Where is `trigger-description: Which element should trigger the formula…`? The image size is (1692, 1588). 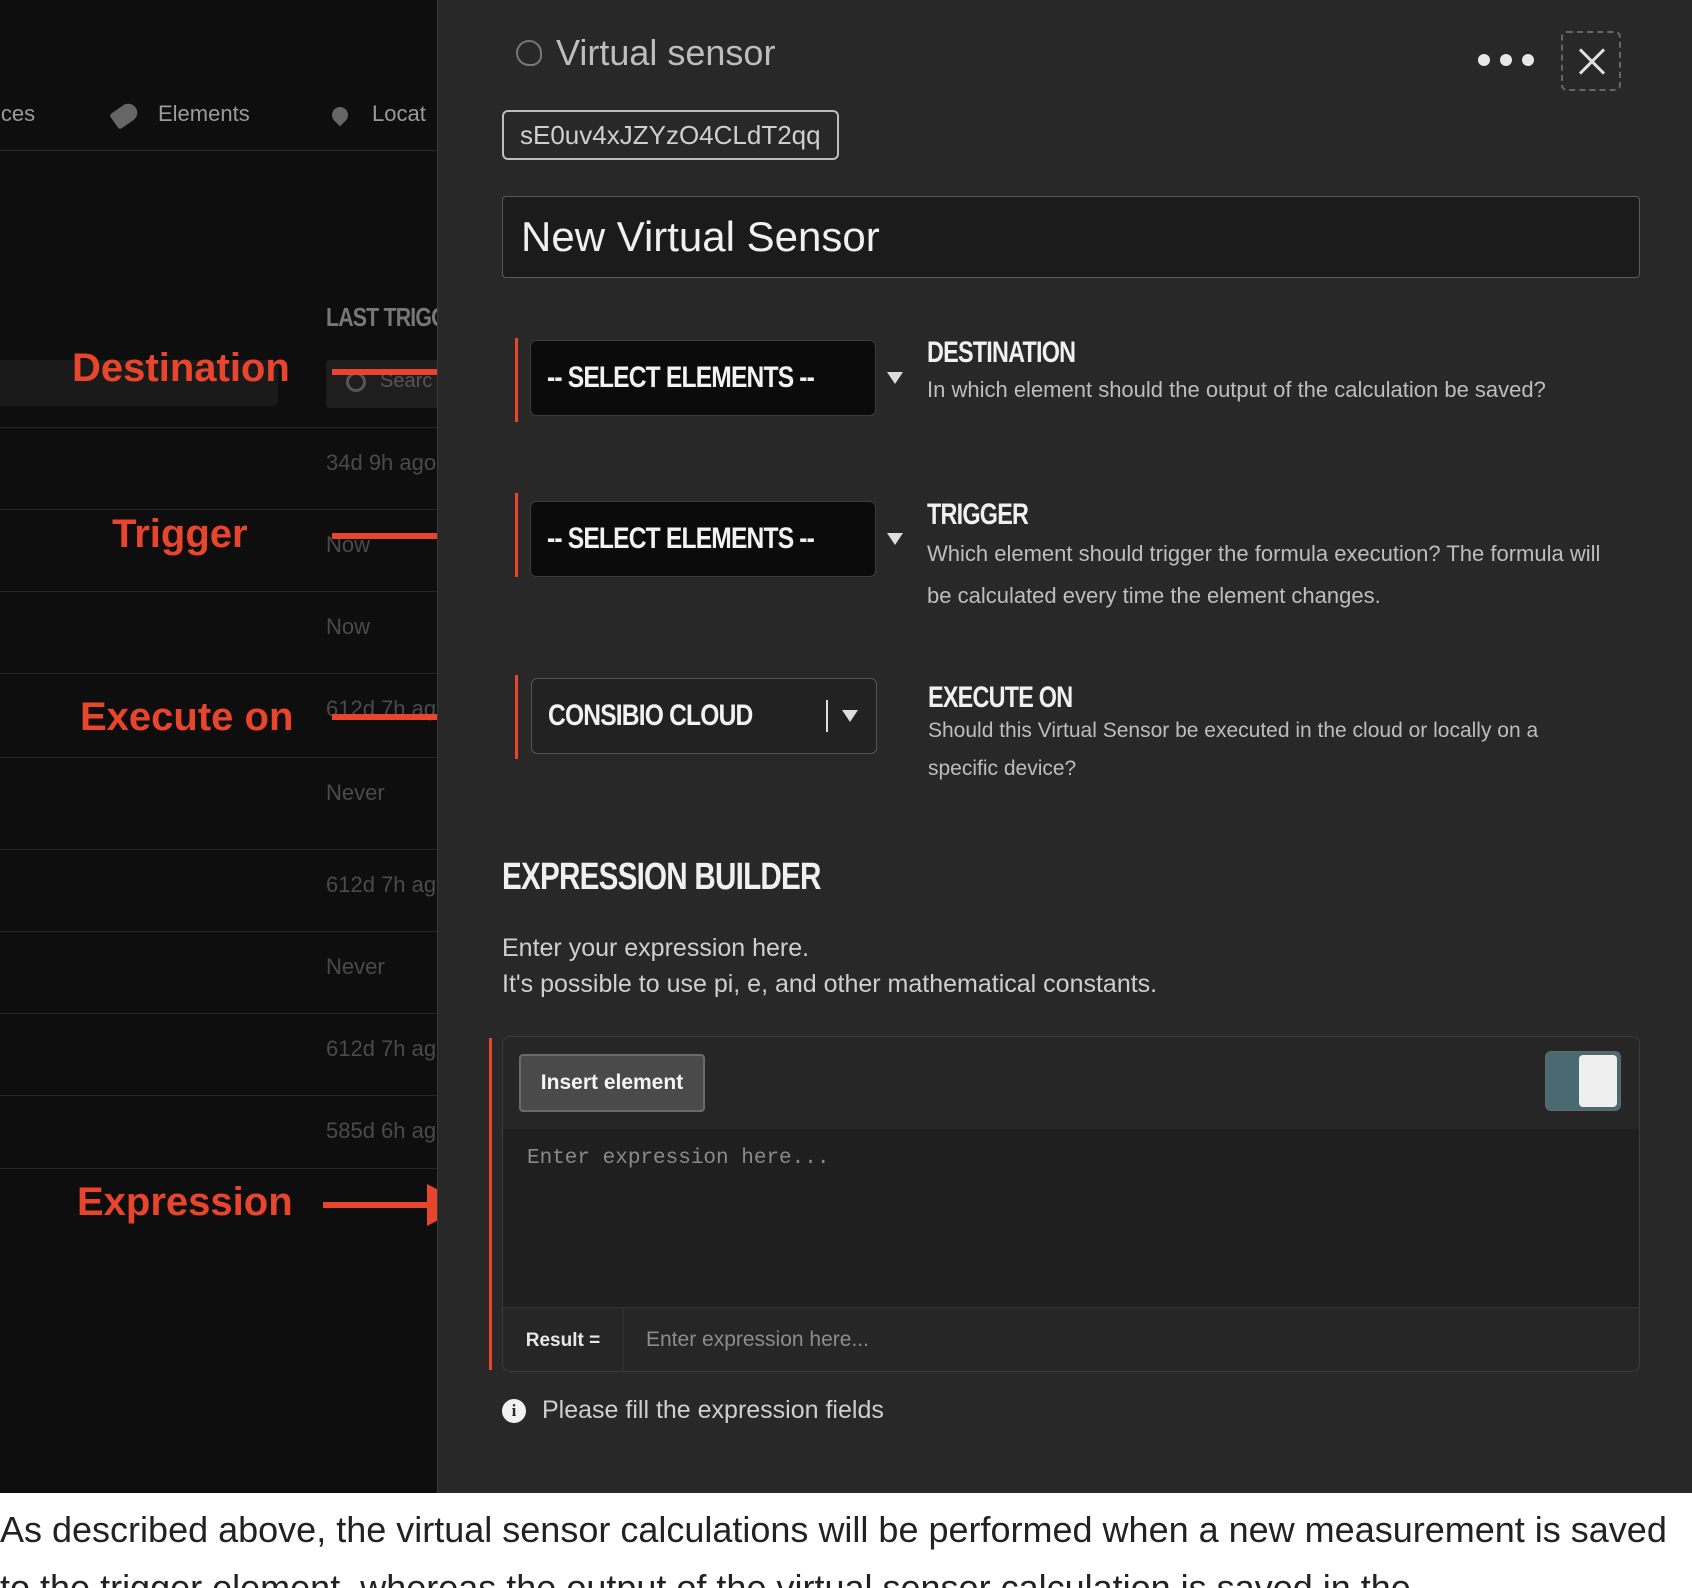 trigger-description: Which element should trigger the formula… is located at coordinates (1264, 574).